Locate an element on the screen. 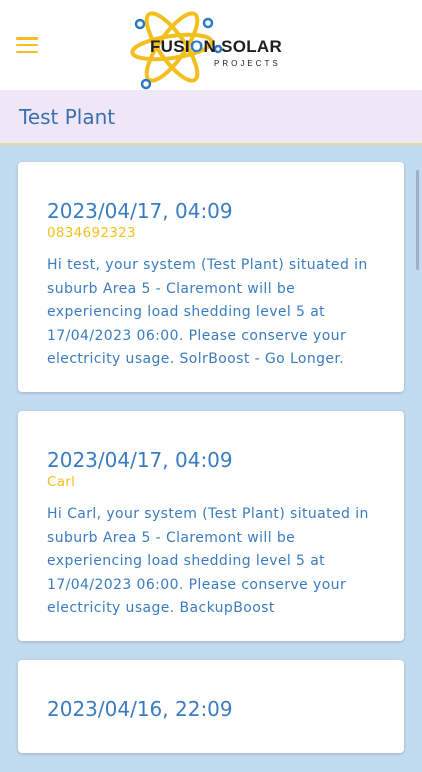 The image size is (422, 772). logo-subtitle: PROJECTS is located at coordinates (247, 63).